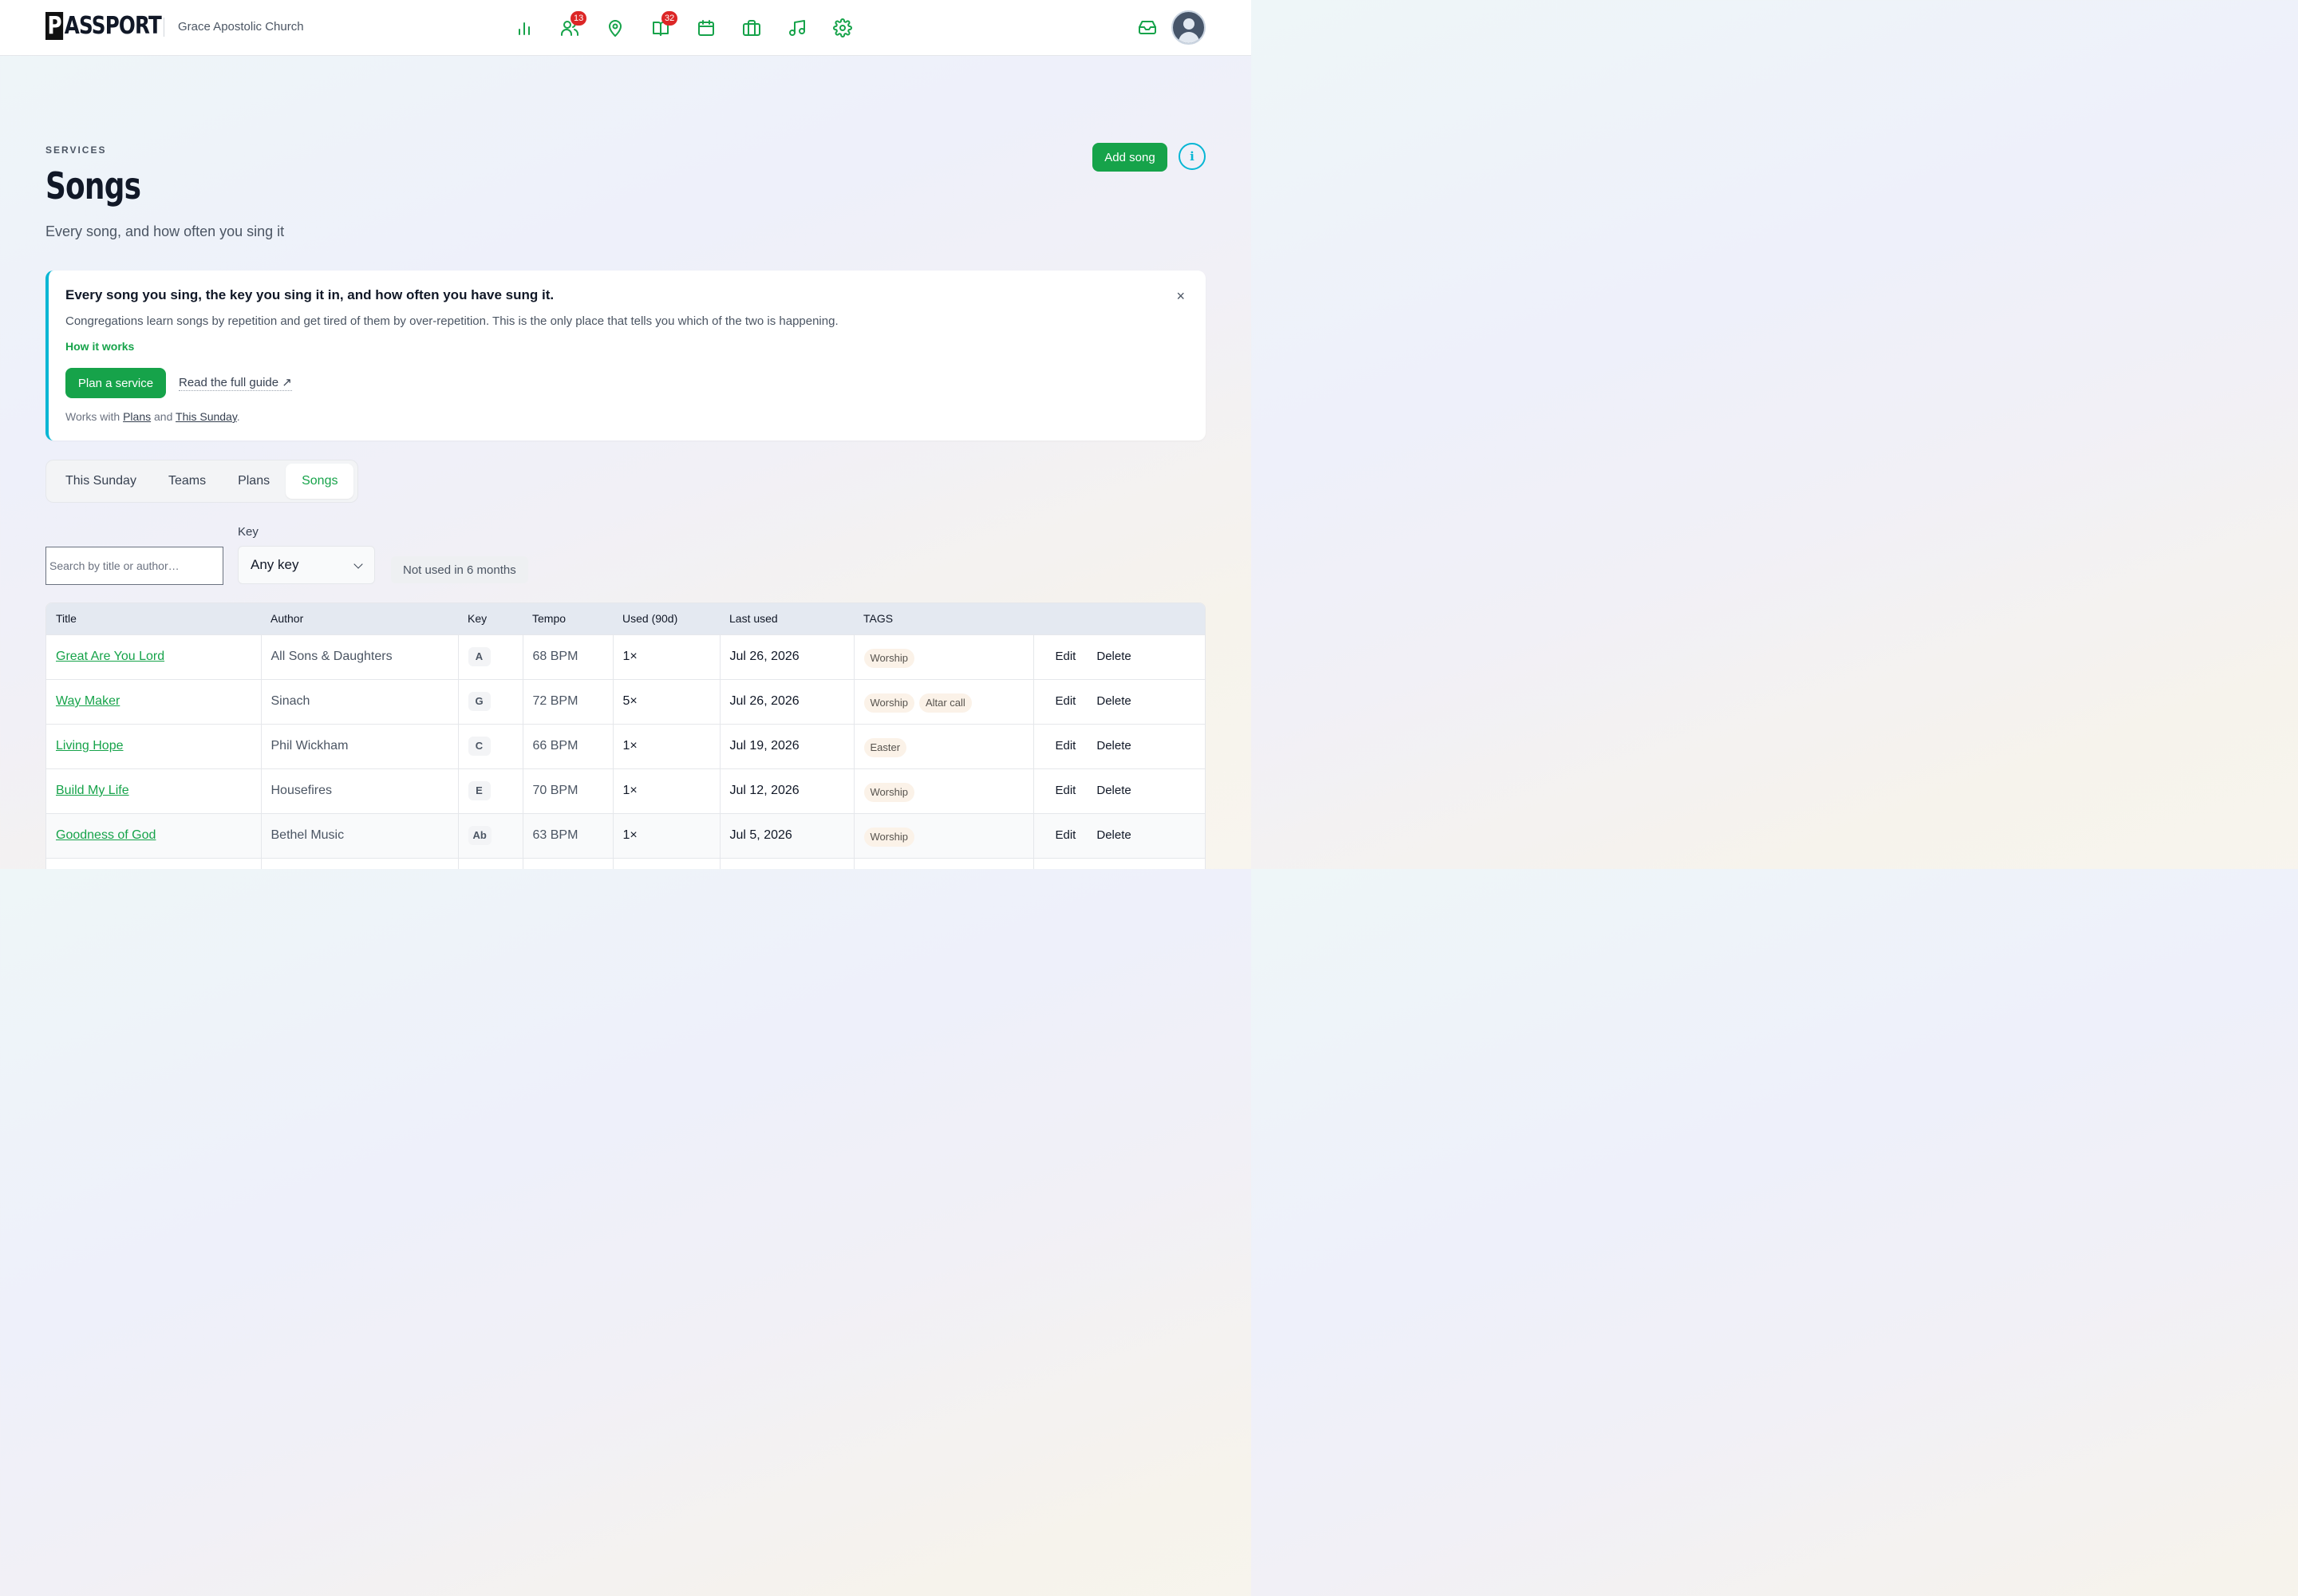  What do you see at coordinates (879, 619) in the screenshot?
I see `column-header-tags: TAGS` at bounding box center [879, 619].